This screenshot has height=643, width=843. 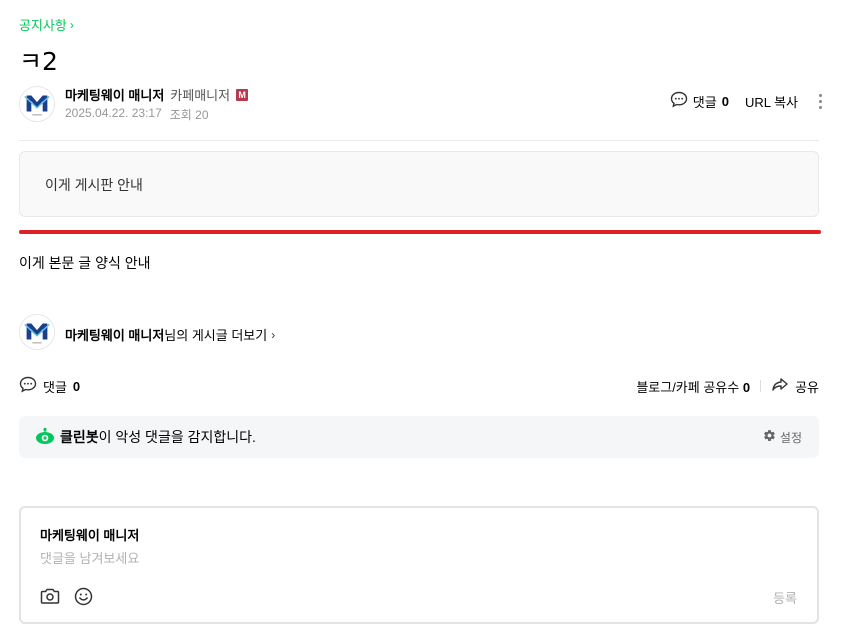 What do you see at coordinates (688, 387) in the screenshot?
I see `share-count-label: 블로그/카페 공유수` at bounding box center [688, 387].